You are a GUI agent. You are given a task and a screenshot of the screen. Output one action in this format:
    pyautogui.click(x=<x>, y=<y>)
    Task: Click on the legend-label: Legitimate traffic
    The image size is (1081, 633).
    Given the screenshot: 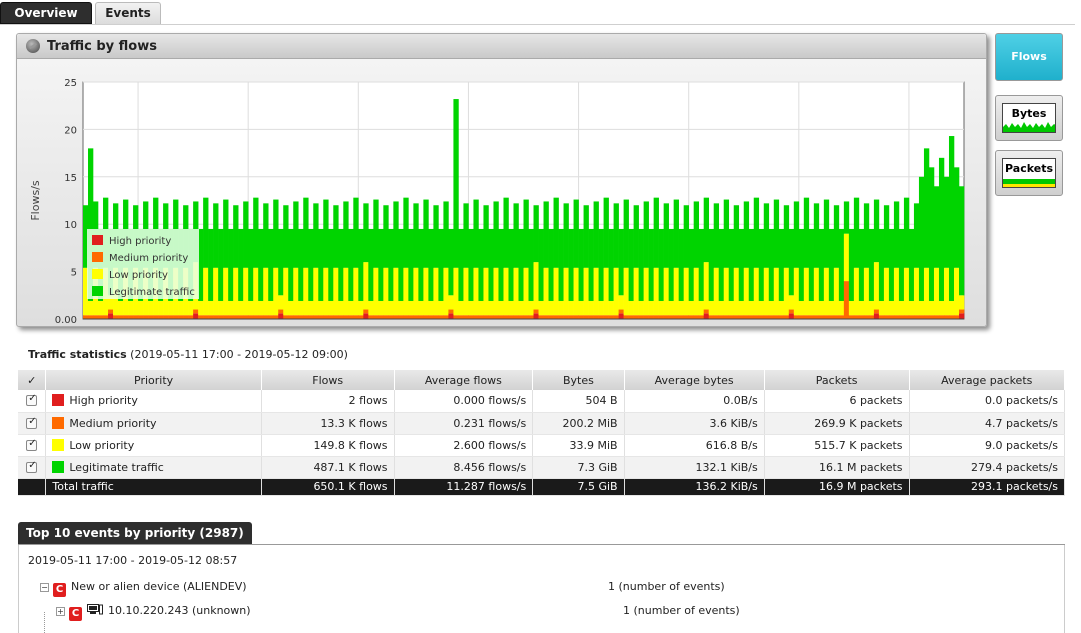 What is the action you would take?
    pyautogui.click(x=152, y=292)
    